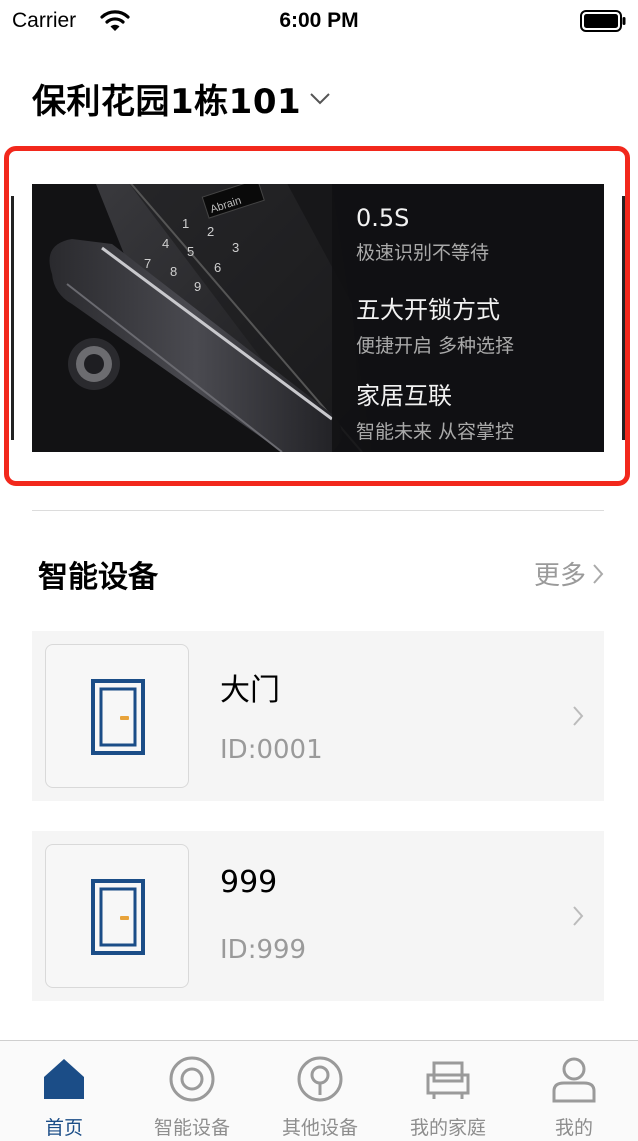 The image size is (638, 1141). I want to click on device-id: ID:0001, so click(271, 750).